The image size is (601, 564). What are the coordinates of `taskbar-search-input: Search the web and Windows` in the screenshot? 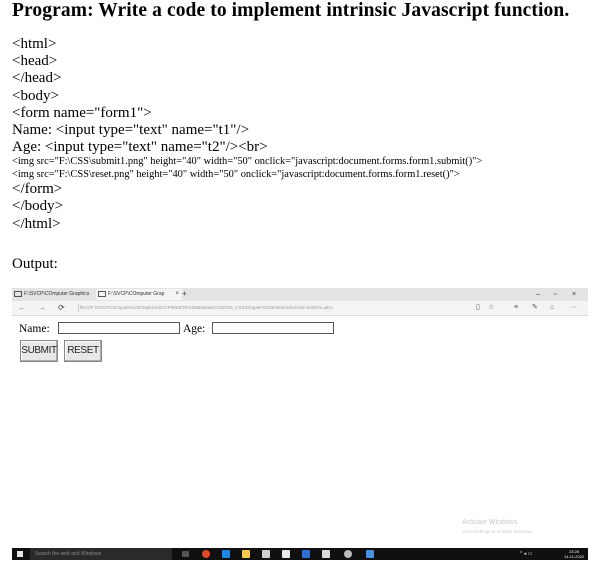 It's located at (101, 554).